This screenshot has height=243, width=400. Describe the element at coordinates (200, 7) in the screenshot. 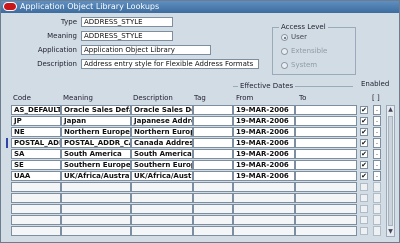

I see `title-bar: Application Object Library Lookups` at that location.